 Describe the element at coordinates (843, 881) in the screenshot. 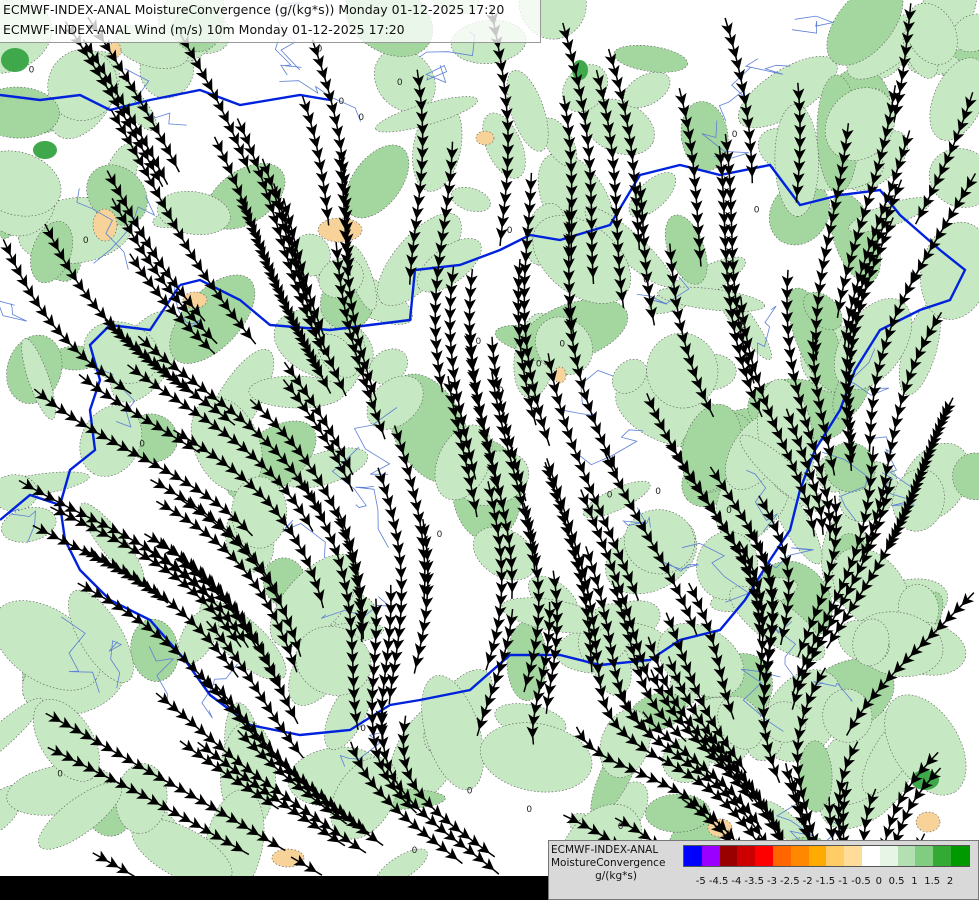

I see `legend-tick: -1` at that location.